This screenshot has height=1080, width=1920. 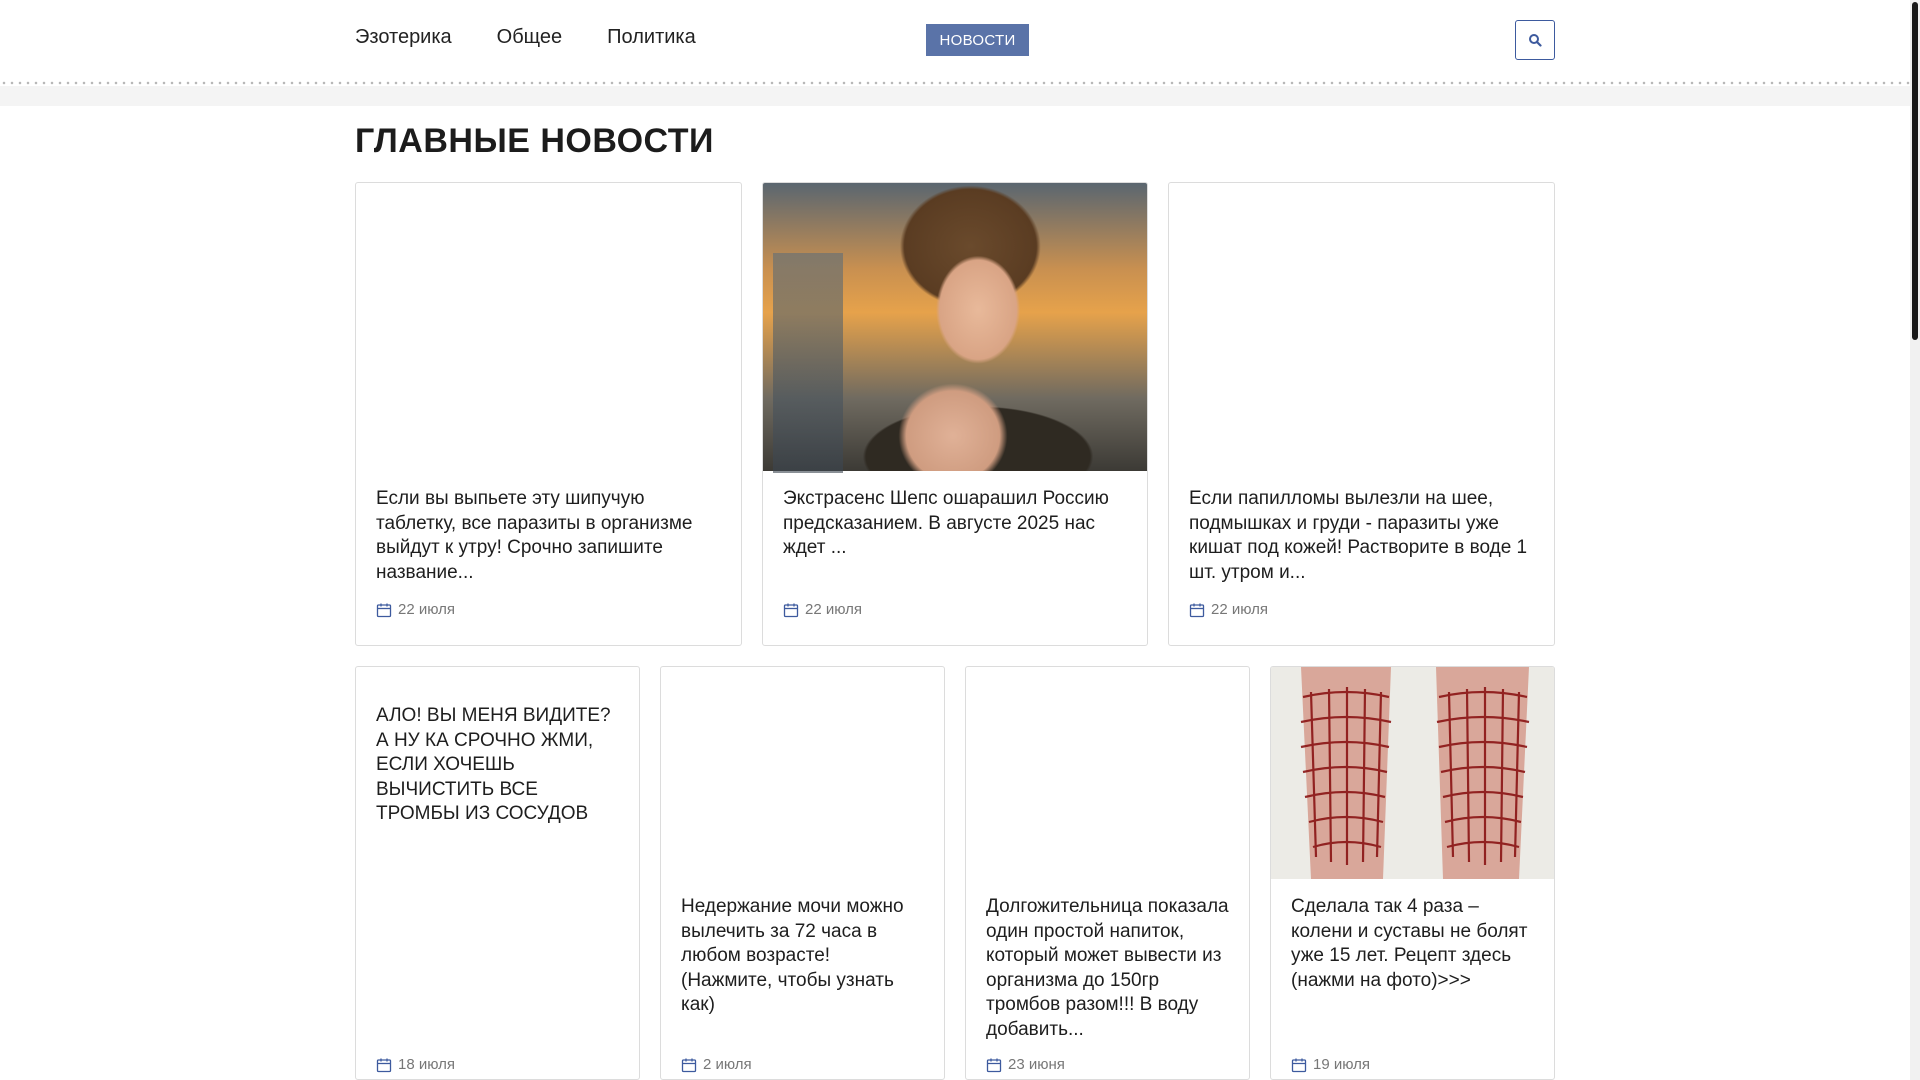 I want to click on card-date-text: 2 июля, so click(x=727, y=1064).